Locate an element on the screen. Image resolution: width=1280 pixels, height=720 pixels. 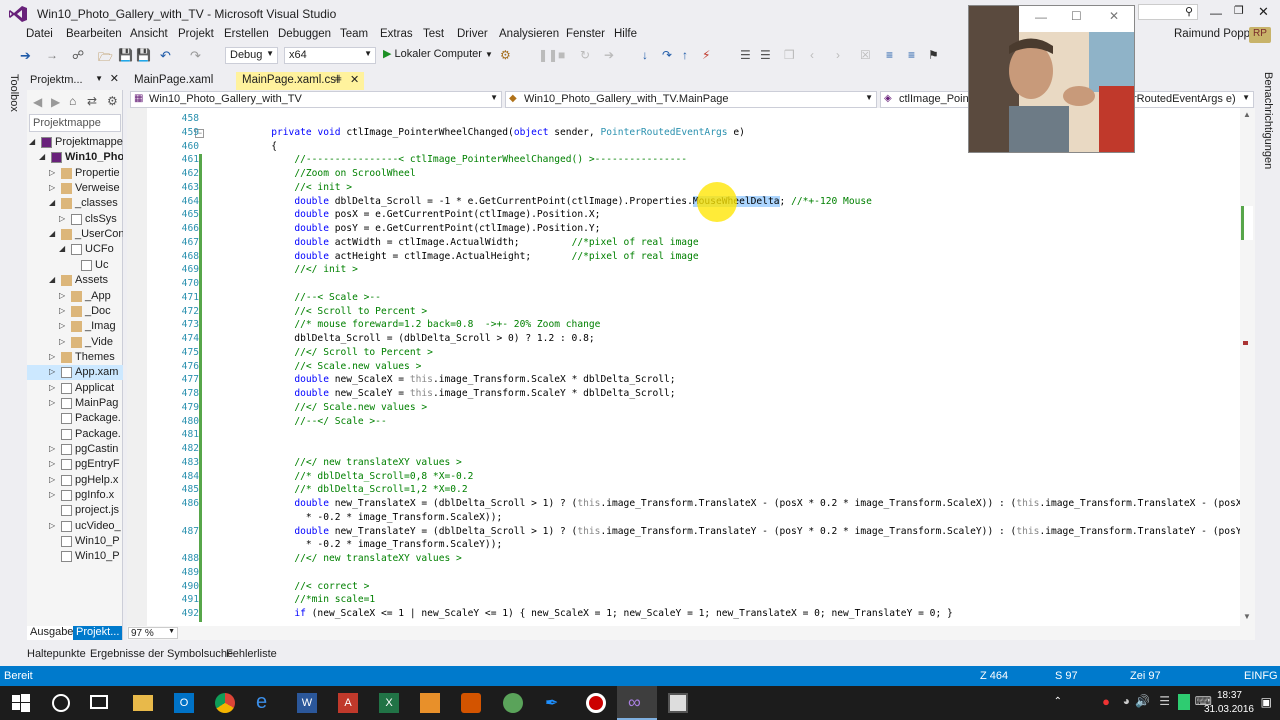
menu-debuggen: Debuggen is located at coordinates (304, 34).